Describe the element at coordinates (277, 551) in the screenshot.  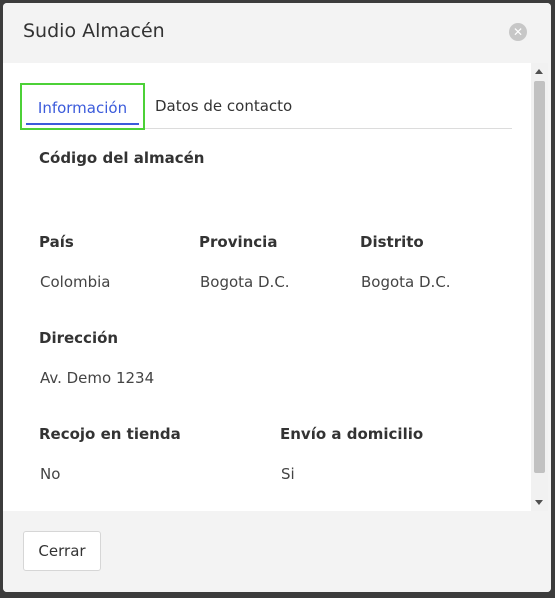
I see `modal-footer: Cerrar` at that location.